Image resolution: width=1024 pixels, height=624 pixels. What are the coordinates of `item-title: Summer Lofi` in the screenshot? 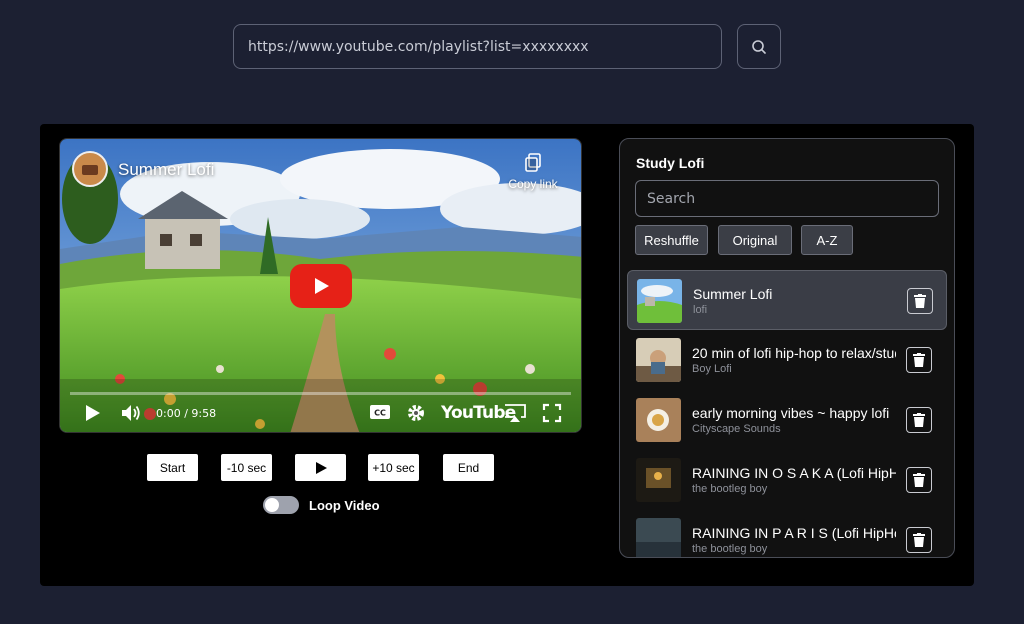 It's located at (733, 294).